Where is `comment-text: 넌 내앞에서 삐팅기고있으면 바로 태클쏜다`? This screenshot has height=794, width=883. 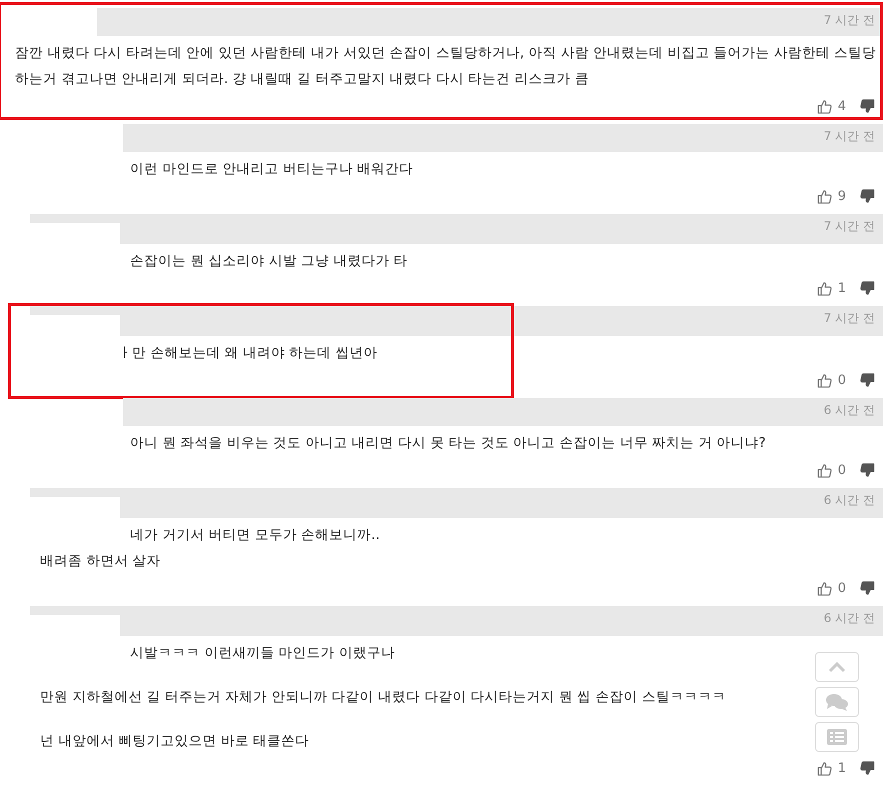 comment-text: 넌 내앞에서 삐팅기고있으면 바로 태클쏜다 is located at coordinates (175, 741).